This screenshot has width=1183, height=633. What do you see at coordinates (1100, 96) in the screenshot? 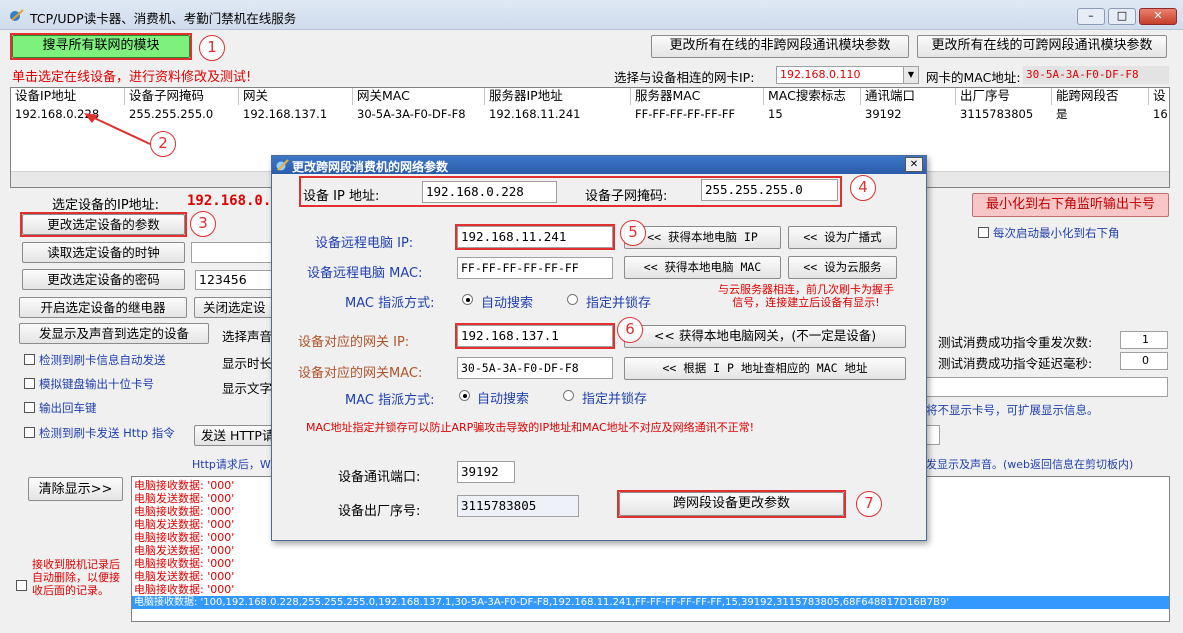
I see `th-cross-subnet: 能跨网段否` at bounding box center [1100, 96].